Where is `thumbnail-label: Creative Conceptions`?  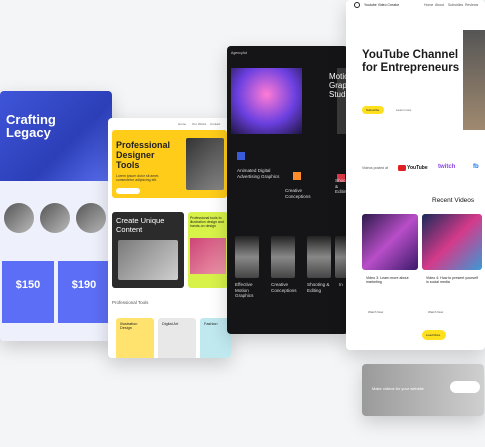 thumbnail-label: Creative Conceptions is located at coordinates (284, 287).